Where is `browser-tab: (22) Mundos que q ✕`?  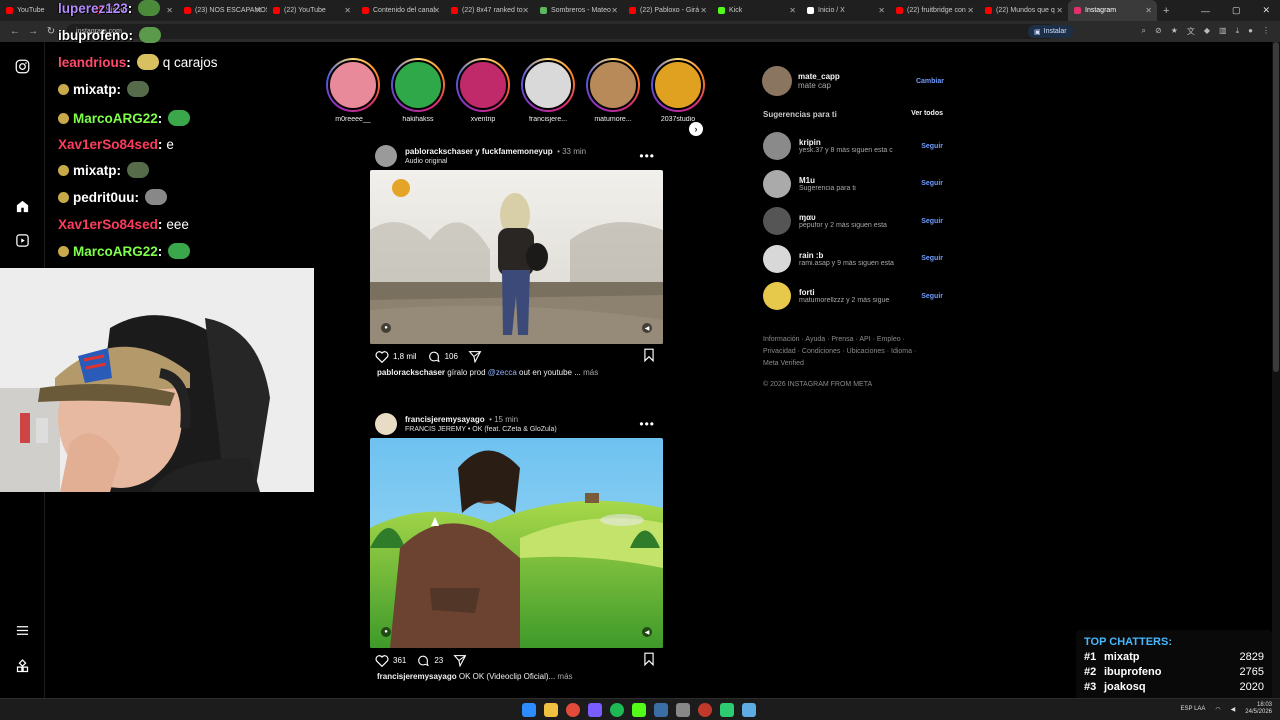
browser-tab: (22) Mundos que q ✕ is located at coordinates (1023, 10).